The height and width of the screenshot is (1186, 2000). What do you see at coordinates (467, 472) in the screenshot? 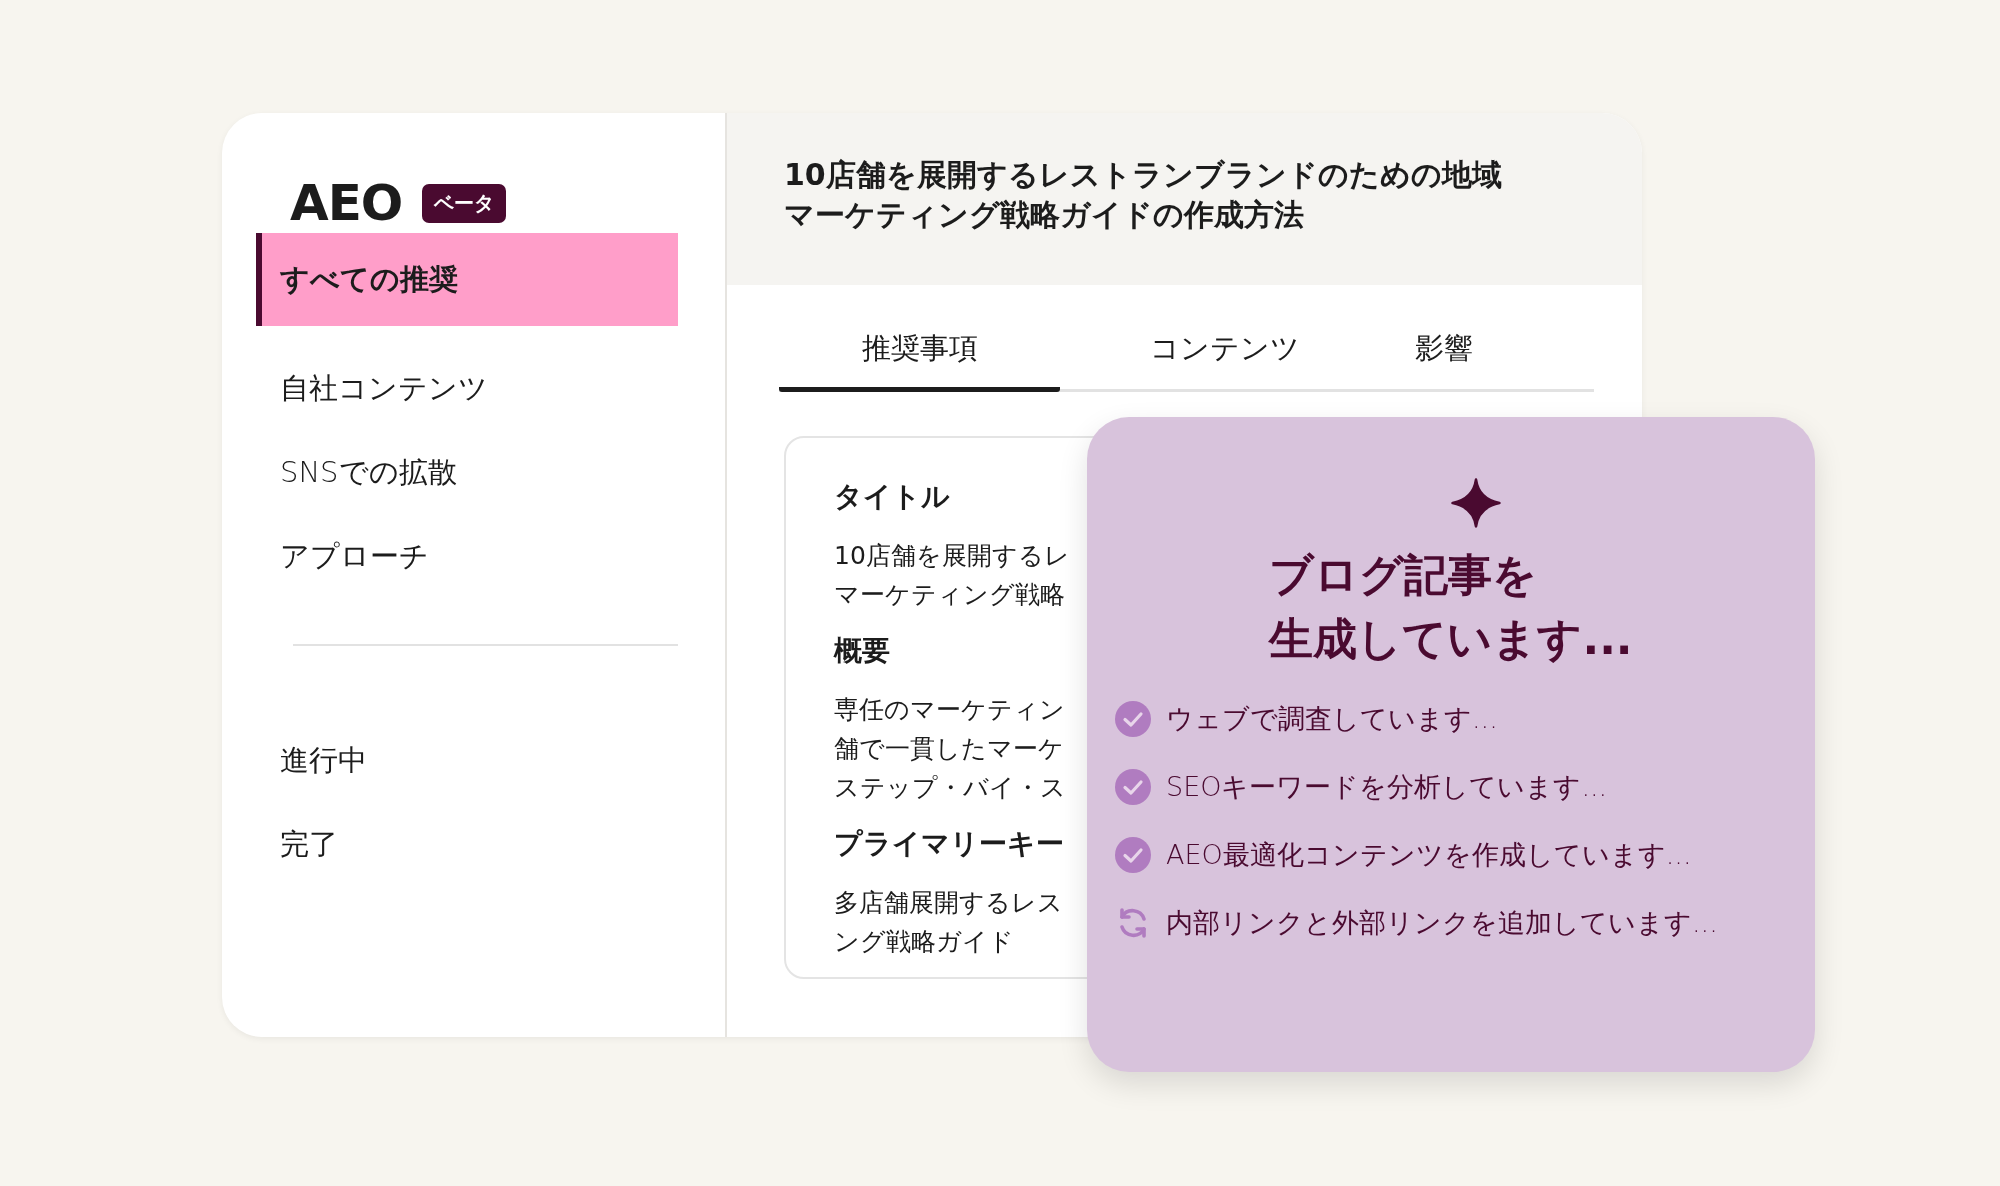
I see `nav-item: SNSでの拡散` at bounding box center [467, 472].